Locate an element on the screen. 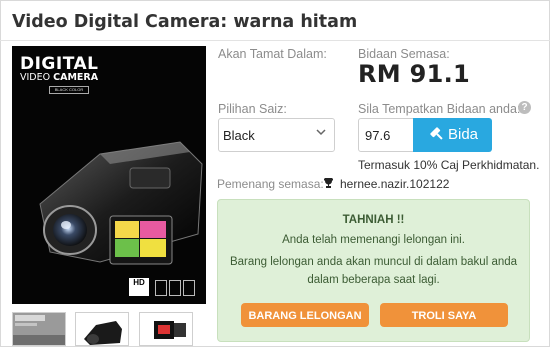 The width and height of the screenshot is (550, 347). notice-line-1: Anda telah memenangi lelongan ini. is located at coordinates (373, 240).